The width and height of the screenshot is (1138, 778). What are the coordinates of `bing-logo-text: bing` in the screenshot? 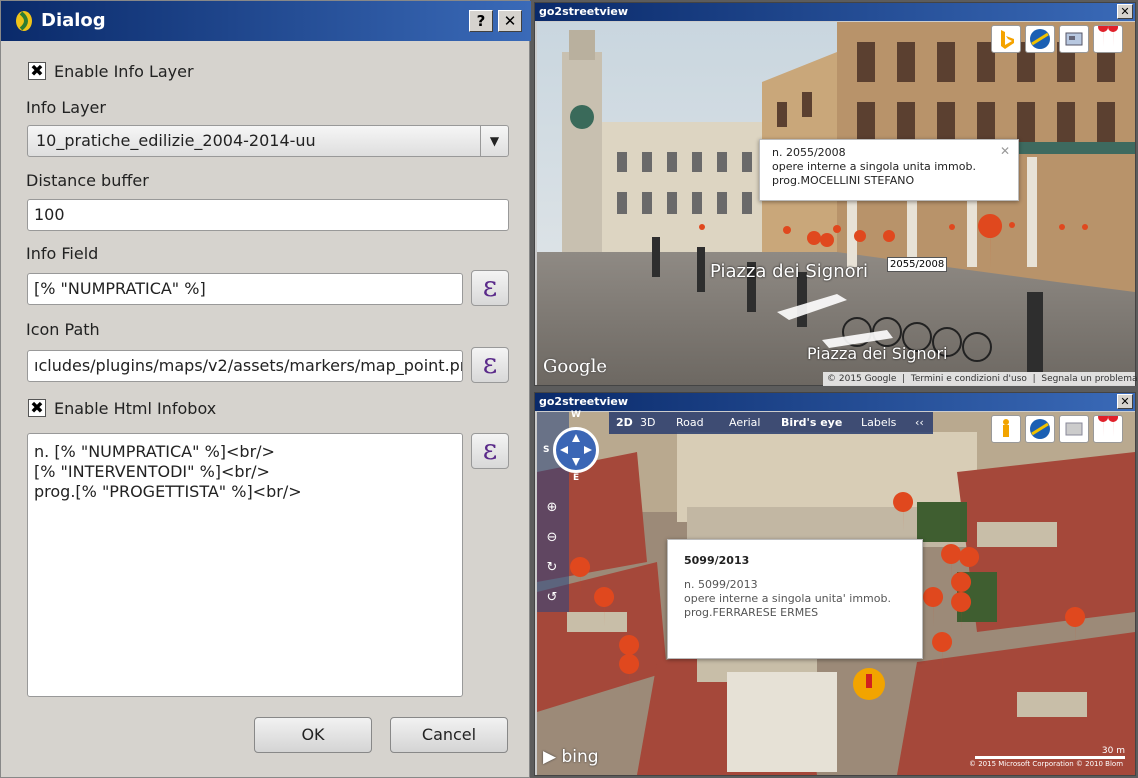 It's located at (580, 757).